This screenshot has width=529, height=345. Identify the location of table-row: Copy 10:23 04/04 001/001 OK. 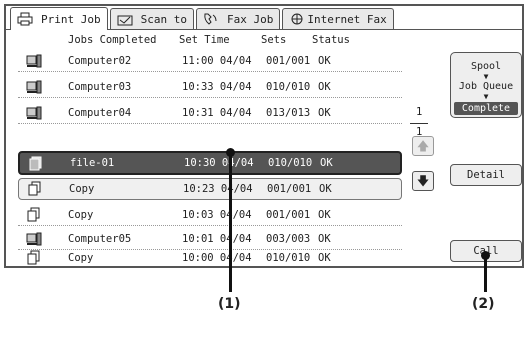
(210, 189).